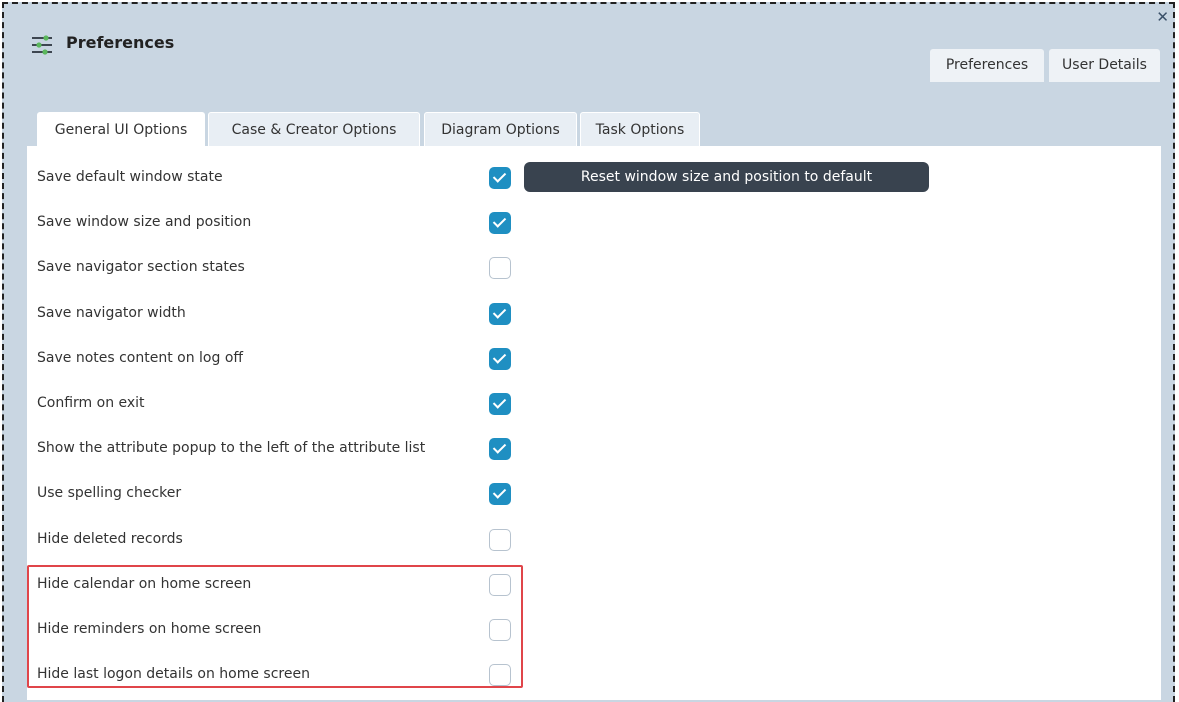 The width and height of the screenshot is (1179, 702). I want to click on highlight-box, so click(275, 626).